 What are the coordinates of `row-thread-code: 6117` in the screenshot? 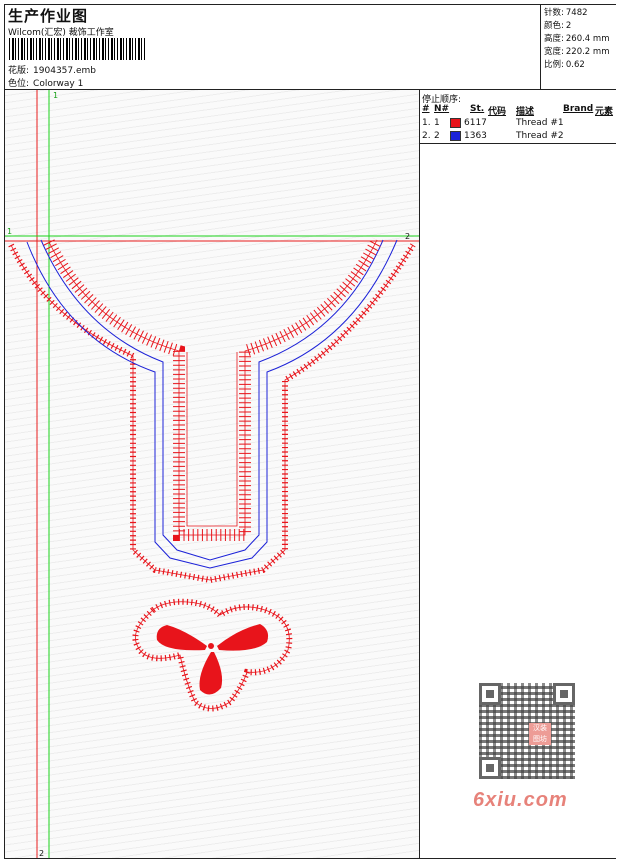 It's located at (475, 123).